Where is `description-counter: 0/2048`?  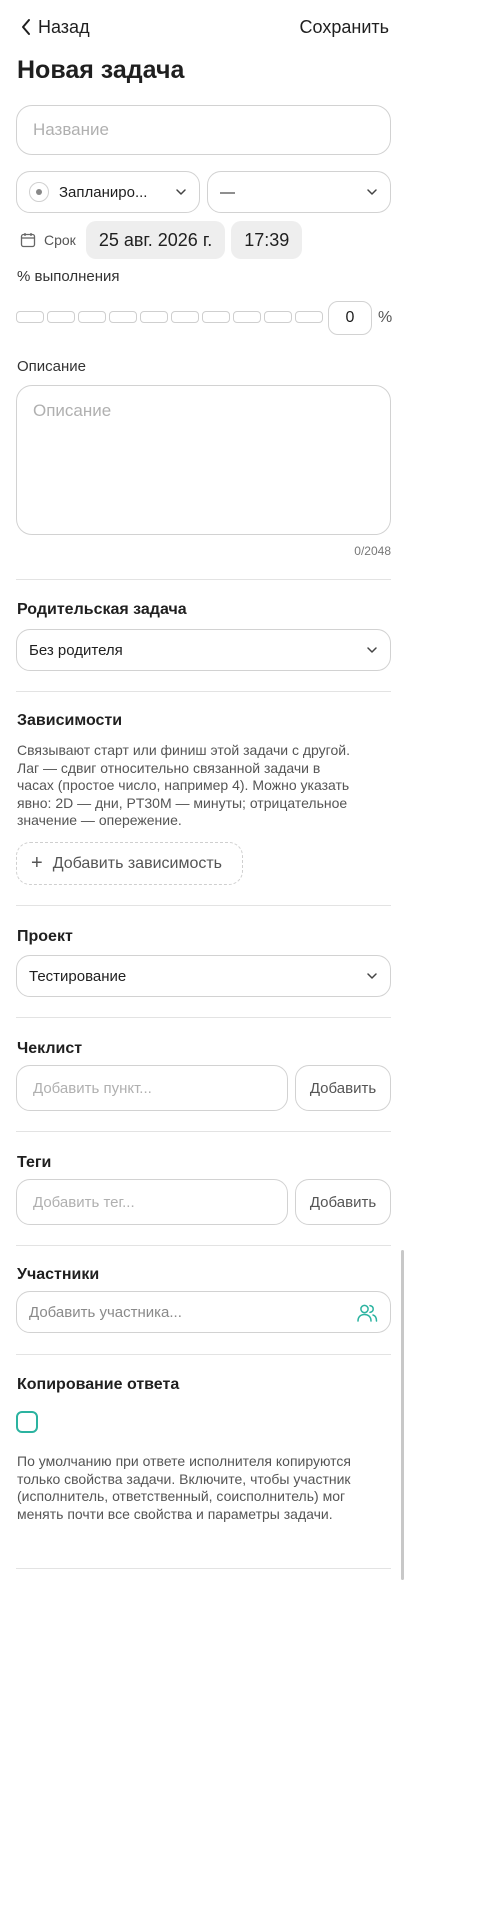 description-counter: 0/2048 is located at coordinates (372, 551).